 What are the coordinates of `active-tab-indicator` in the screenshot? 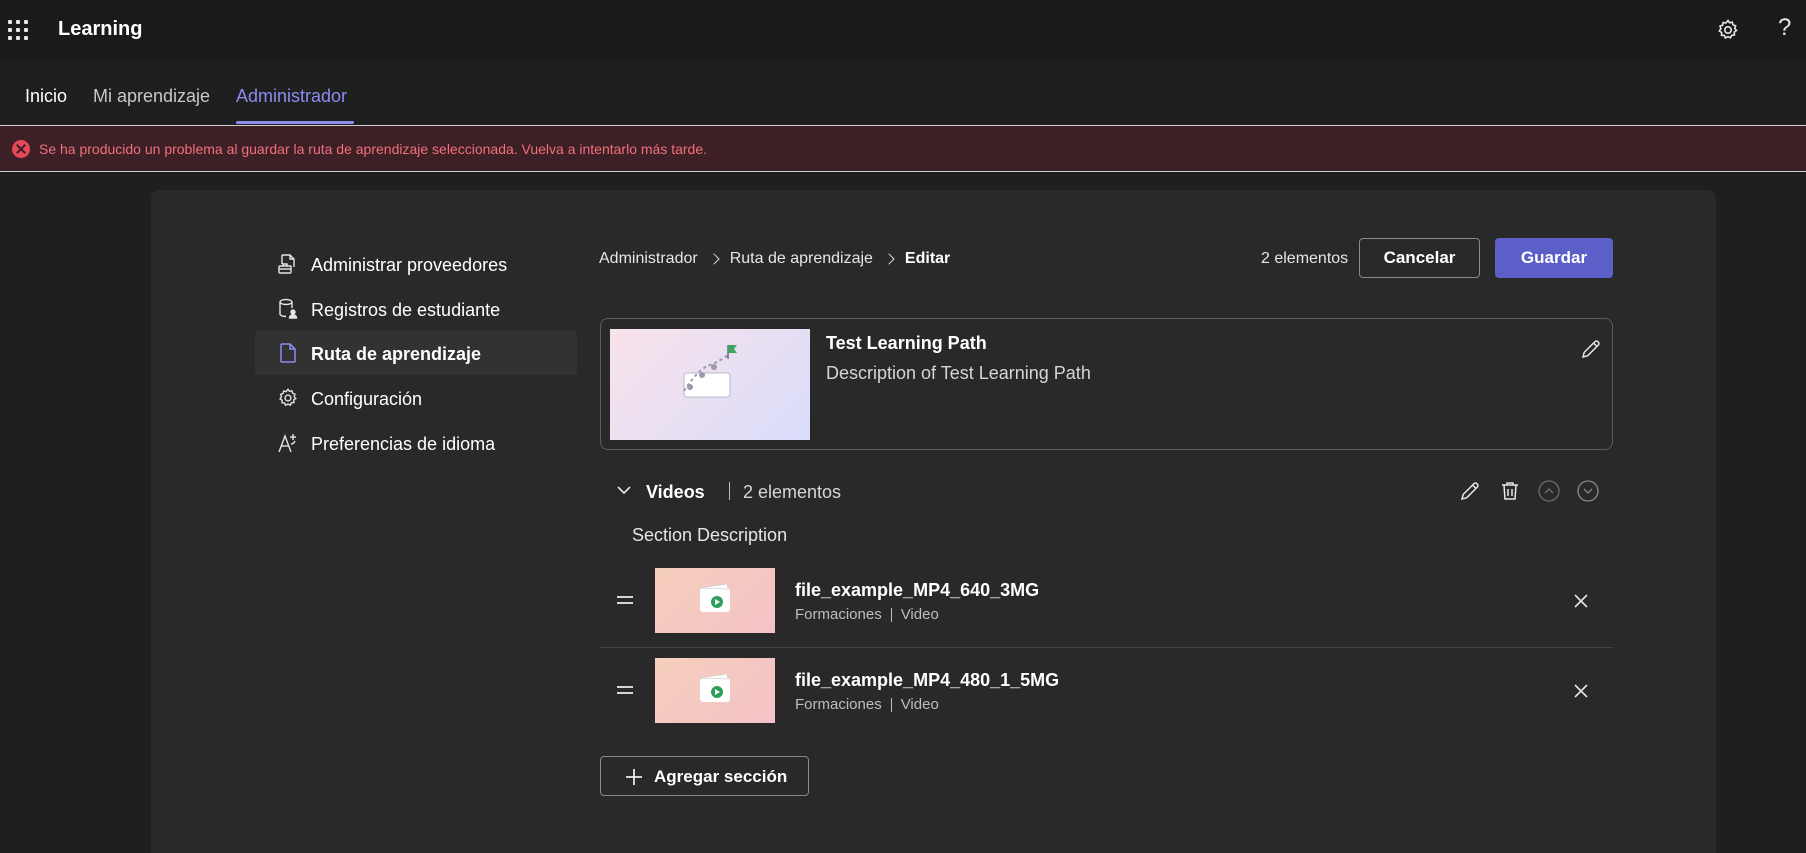 It's located at (295, 122).